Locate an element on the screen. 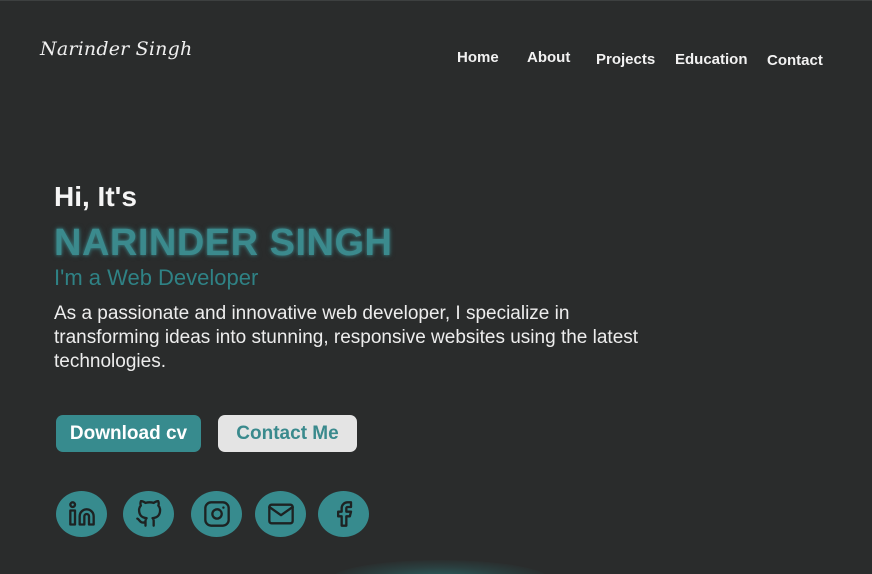  nav-contact: Contact is located at coordinates (795, 60).